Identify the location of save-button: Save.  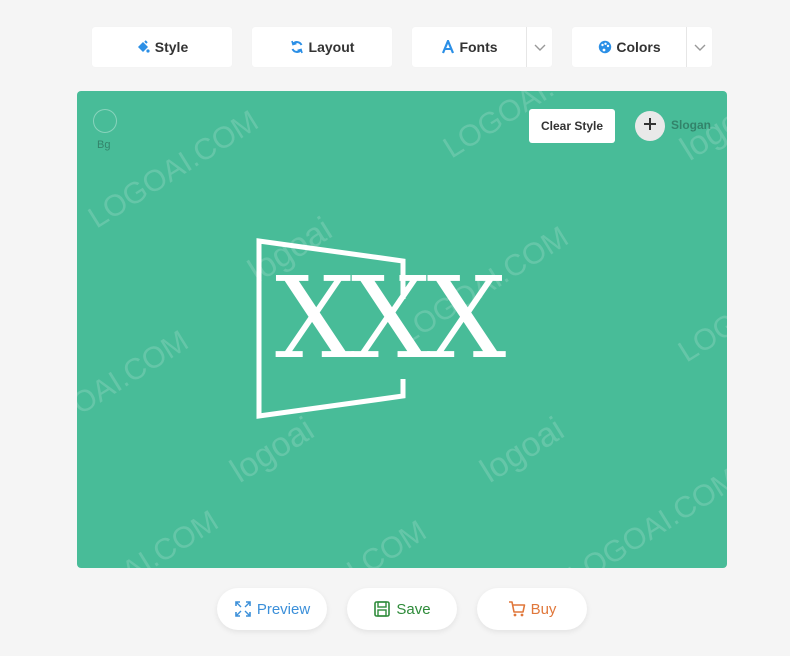
(402, 609).